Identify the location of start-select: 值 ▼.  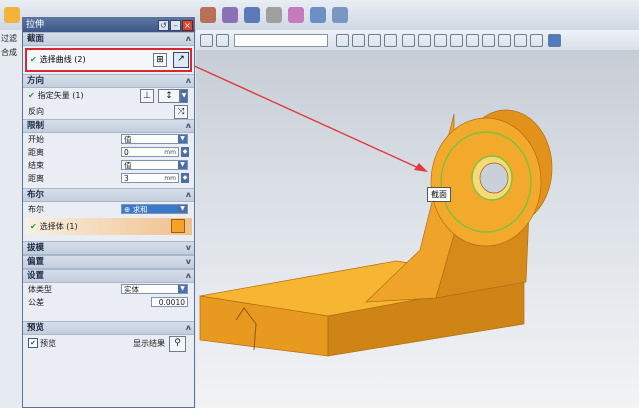
(154, 139).